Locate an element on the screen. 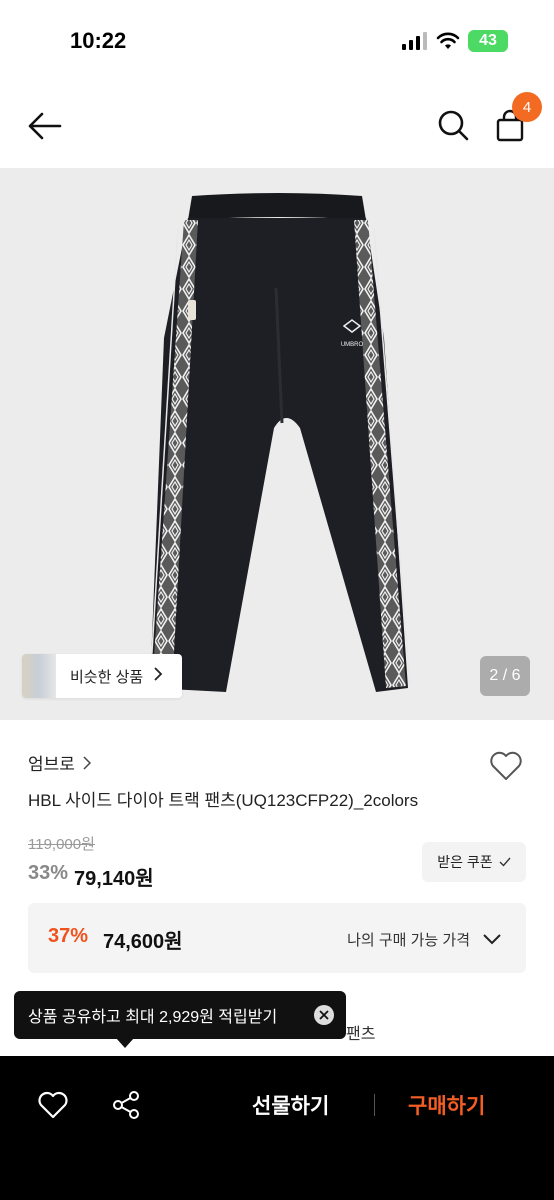  wishlist-button is located at coordinates (506, 766).